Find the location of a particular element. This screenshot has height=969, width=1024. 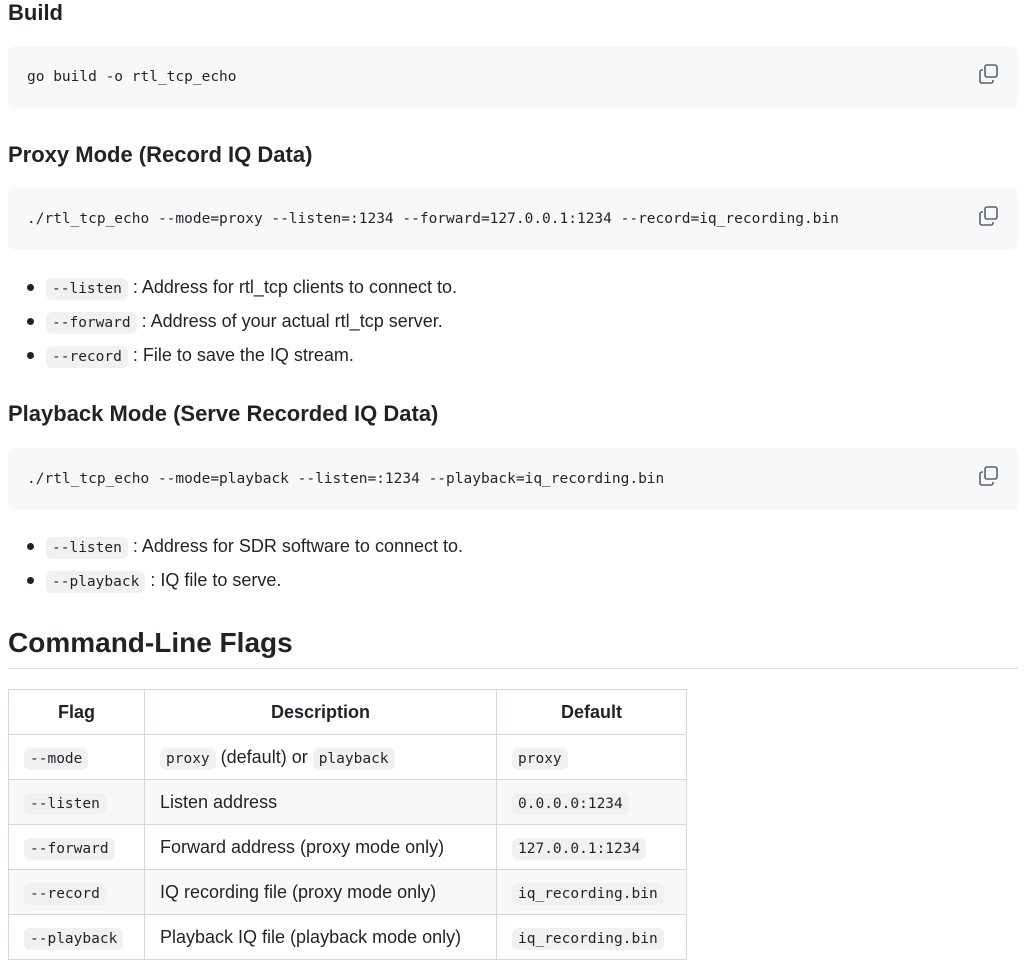

inline-code: playback is located at coordinates (353, 758).